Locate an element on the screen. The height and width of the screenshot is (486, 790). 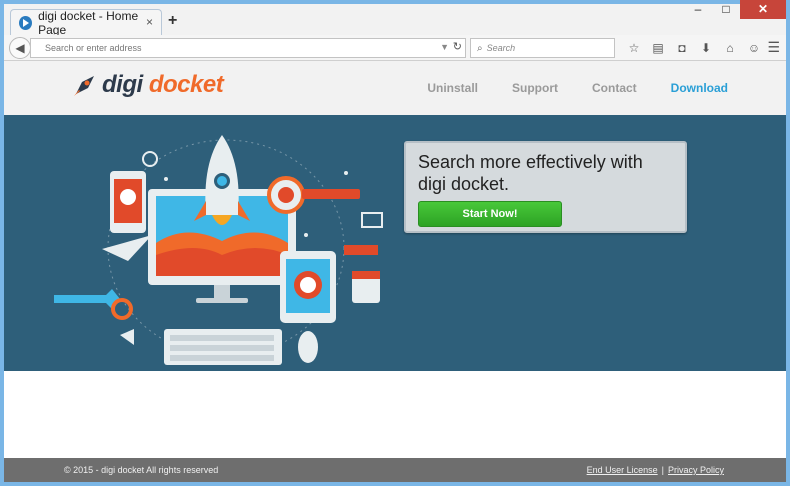
coffee-cup-icon is located at coordinates (366, 287).